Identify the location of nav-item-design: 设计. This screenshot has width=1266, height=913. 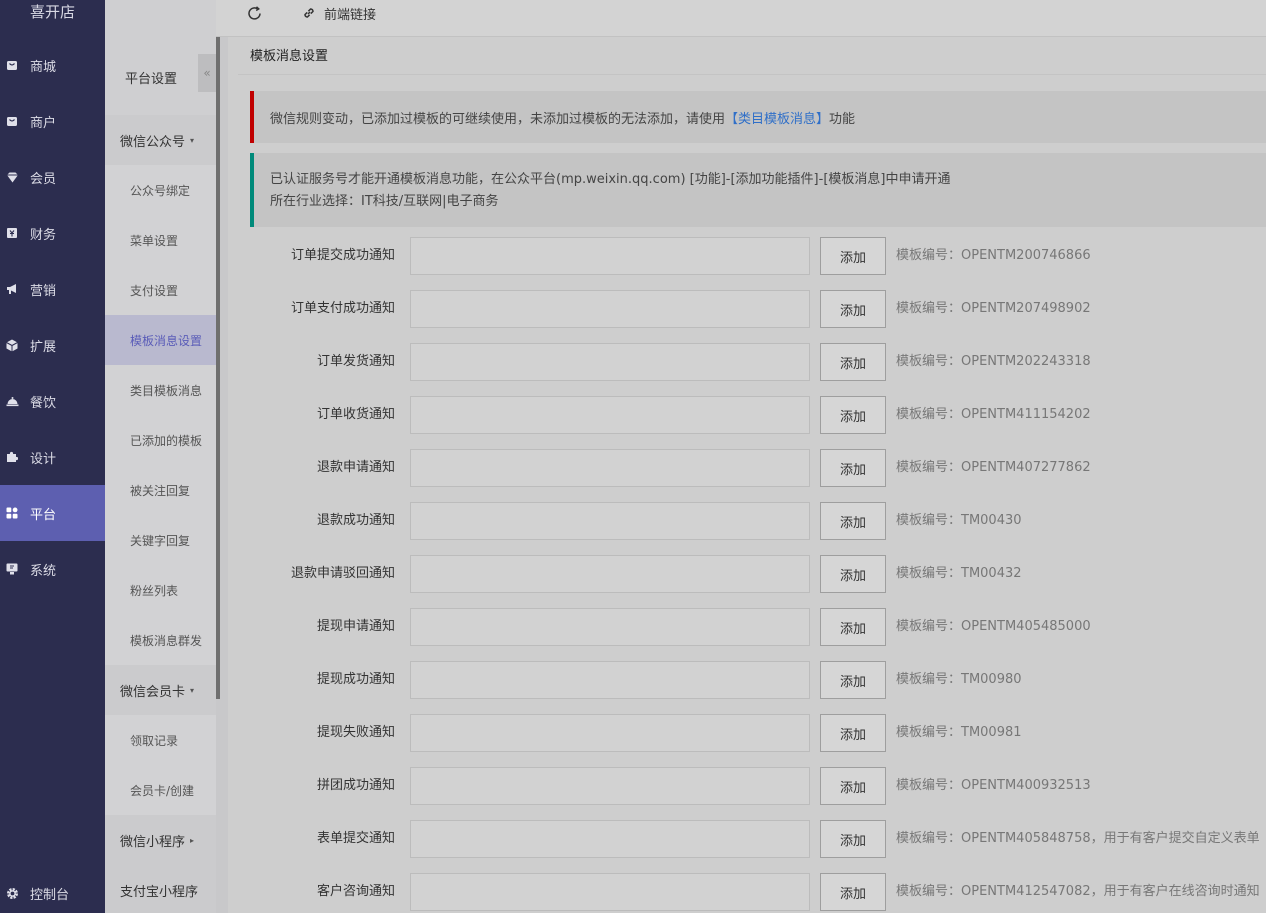
(52, 457).